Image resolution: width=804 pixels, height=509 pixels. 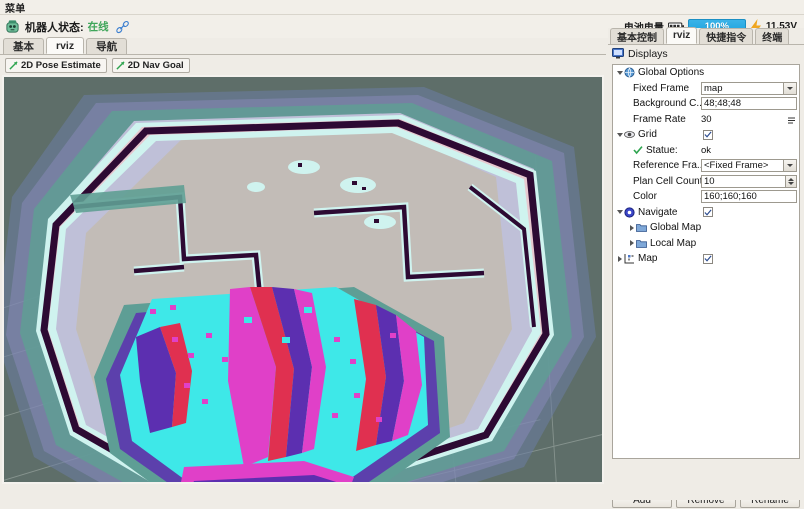 I want to click on frame-rate-value: 30, so click(x=706, y=119).